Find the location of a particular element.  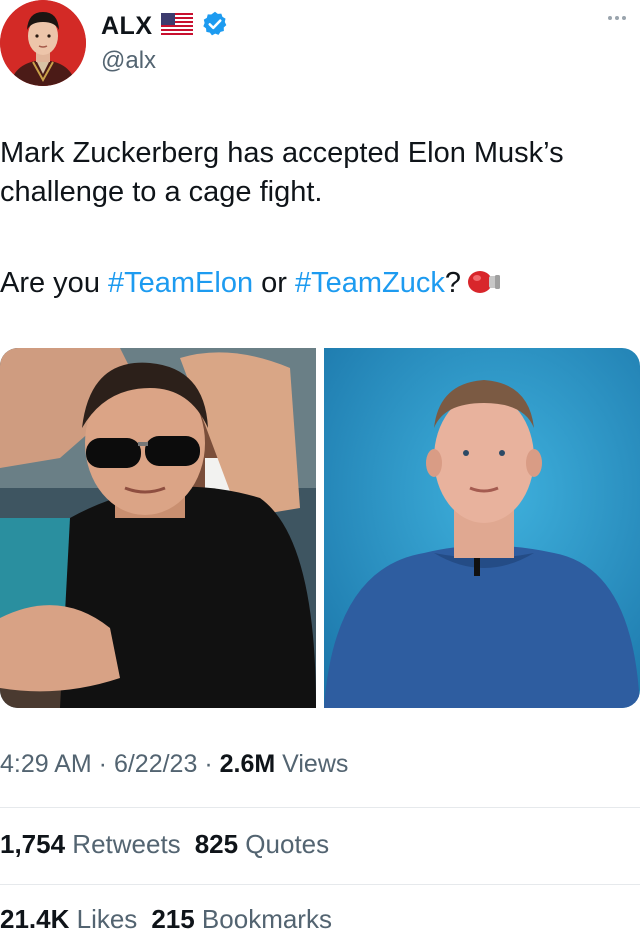

author-handle: @alx is located at coordinates (128, 61).